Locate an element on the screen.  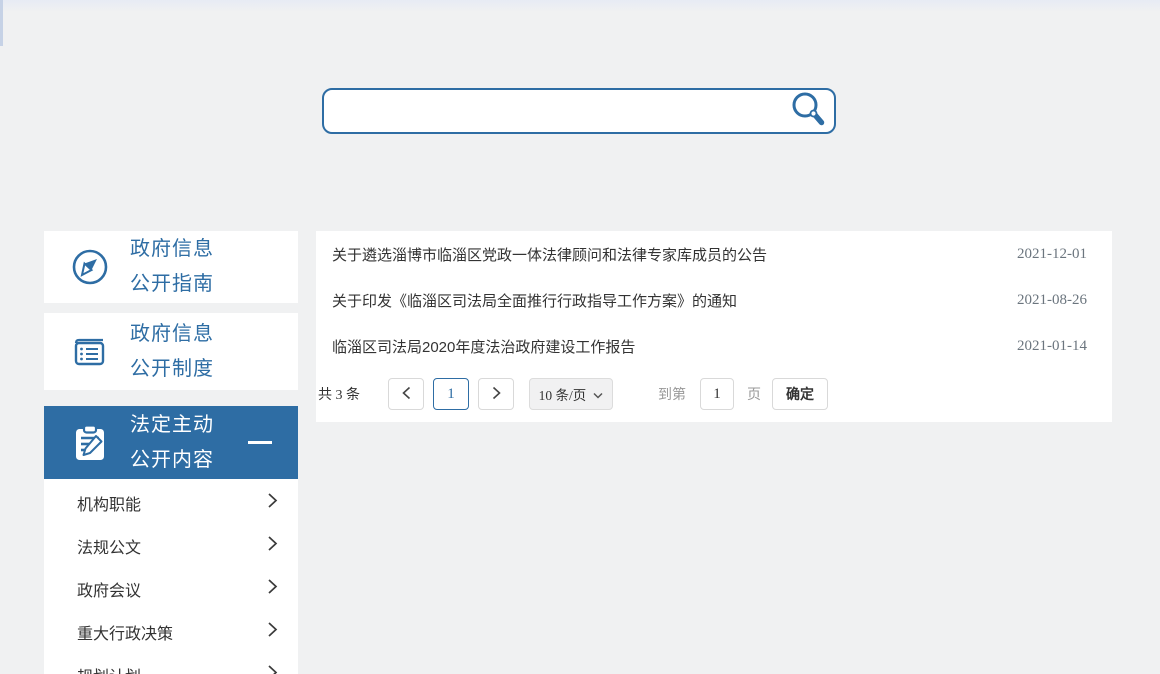
search-button is located at coordinates (808, 111).